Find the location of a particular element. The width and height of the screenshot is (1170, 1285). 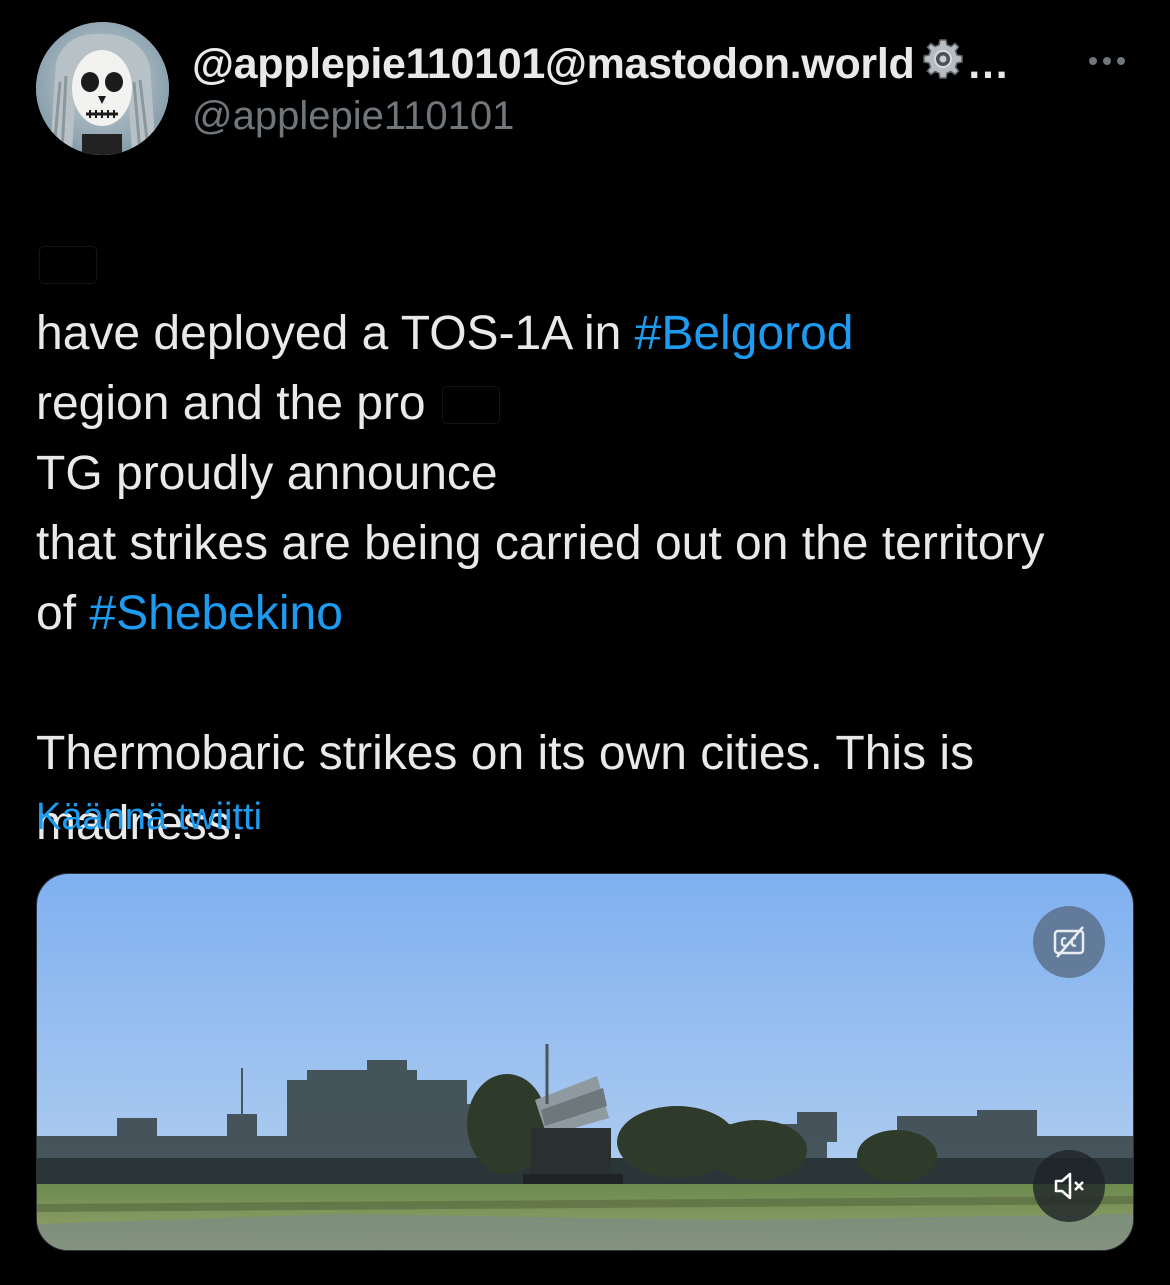

hashtag-belgorod: #Belgorod is located at coordinates (744, 333).